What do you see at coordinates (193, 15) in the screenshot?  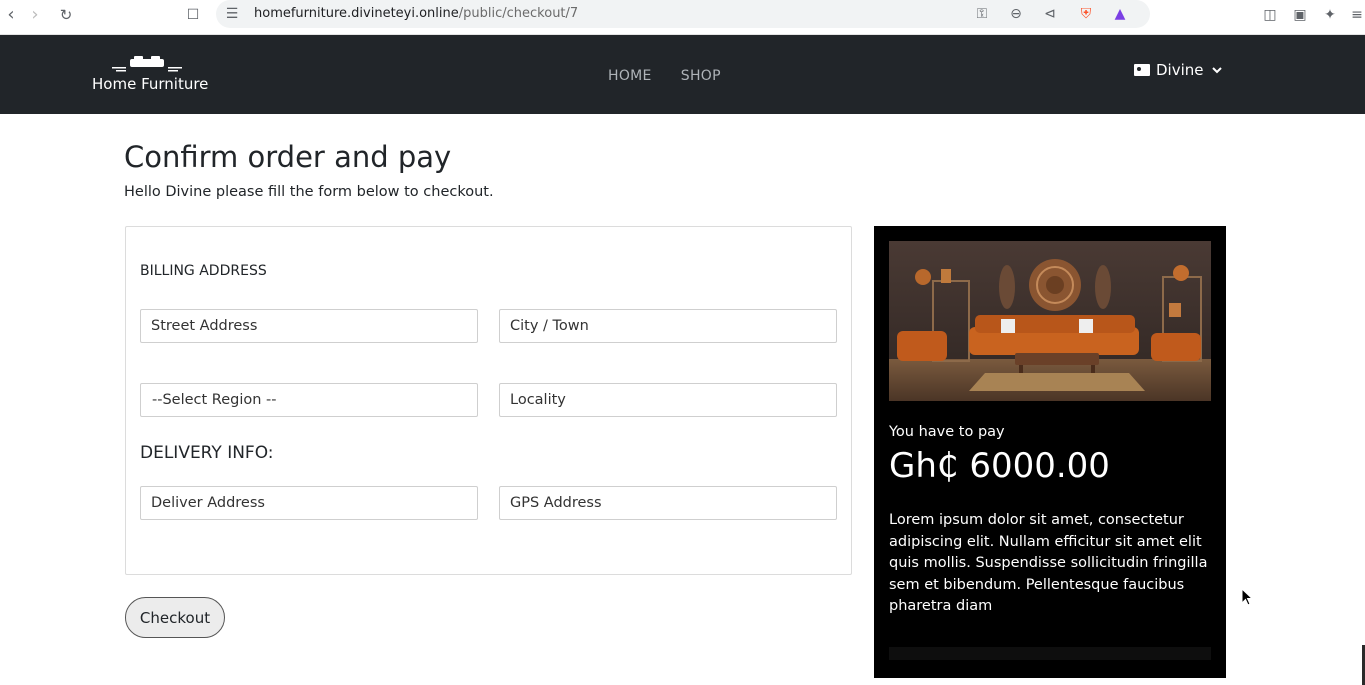 I see `bookmark-icon: ☐` at bounding box center [193, 15].